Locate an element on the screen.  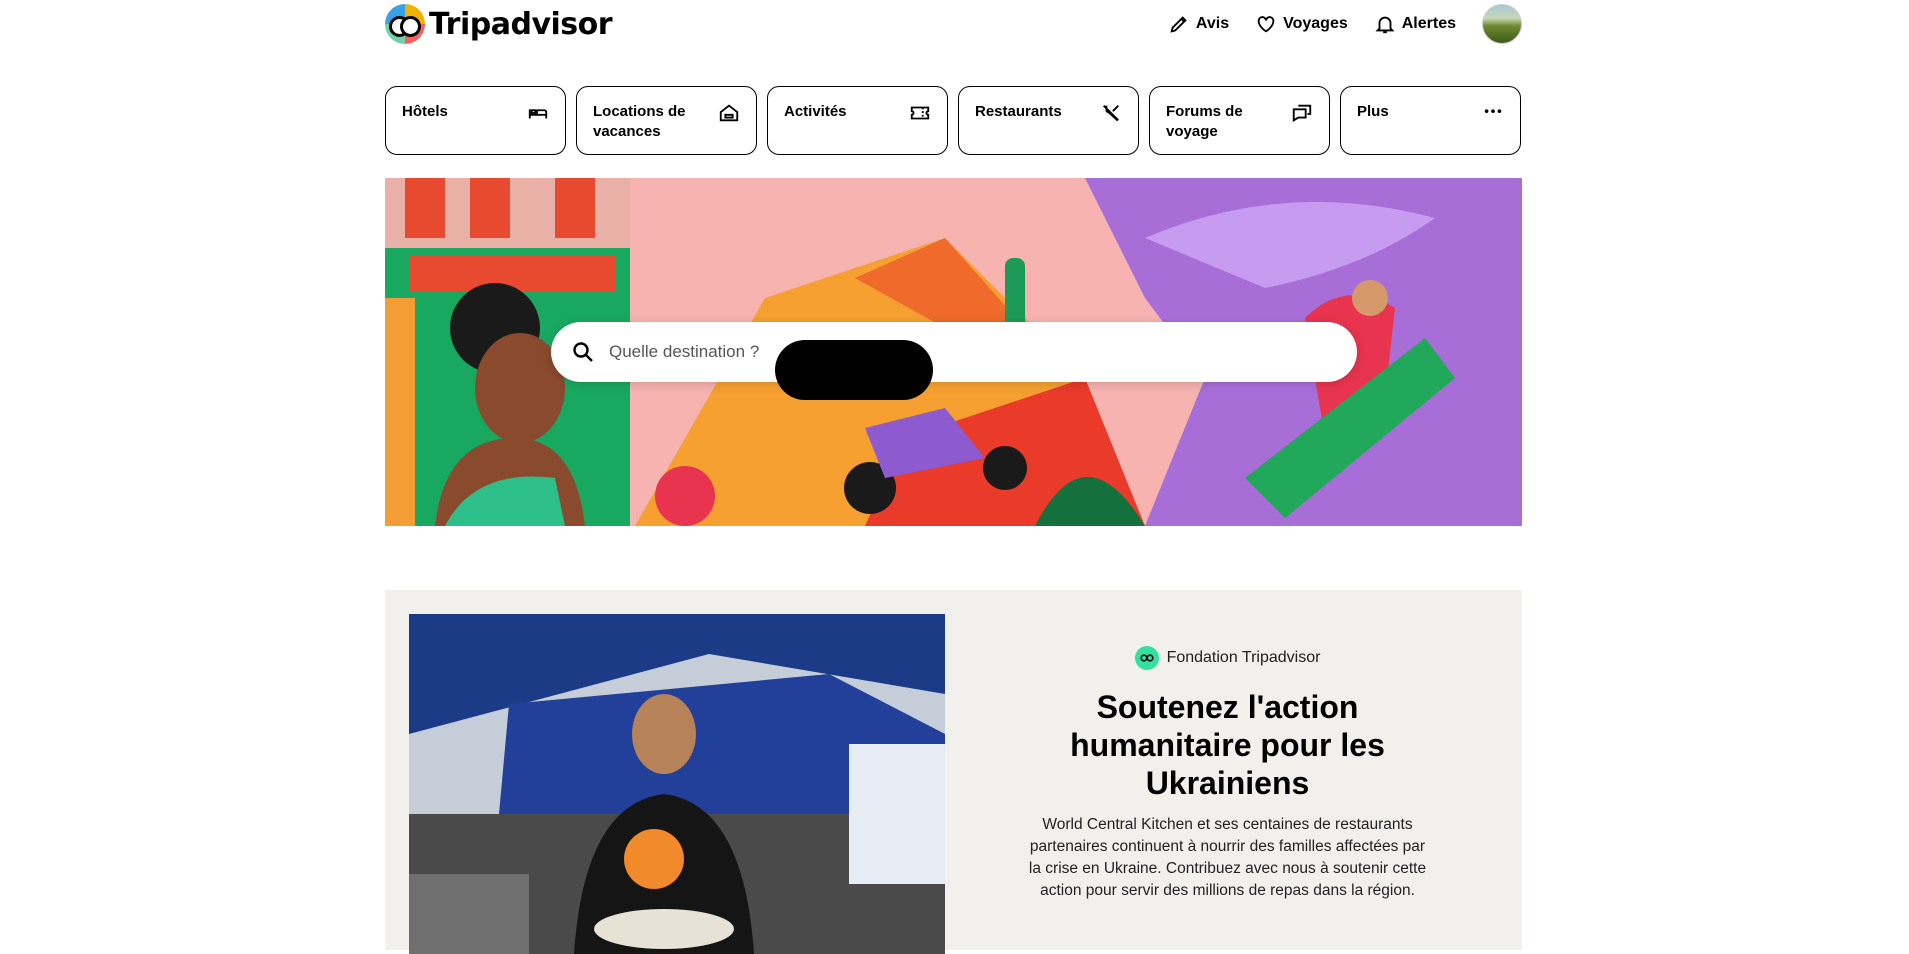
tile-label: Plus is located at coordinates (1373, 111).